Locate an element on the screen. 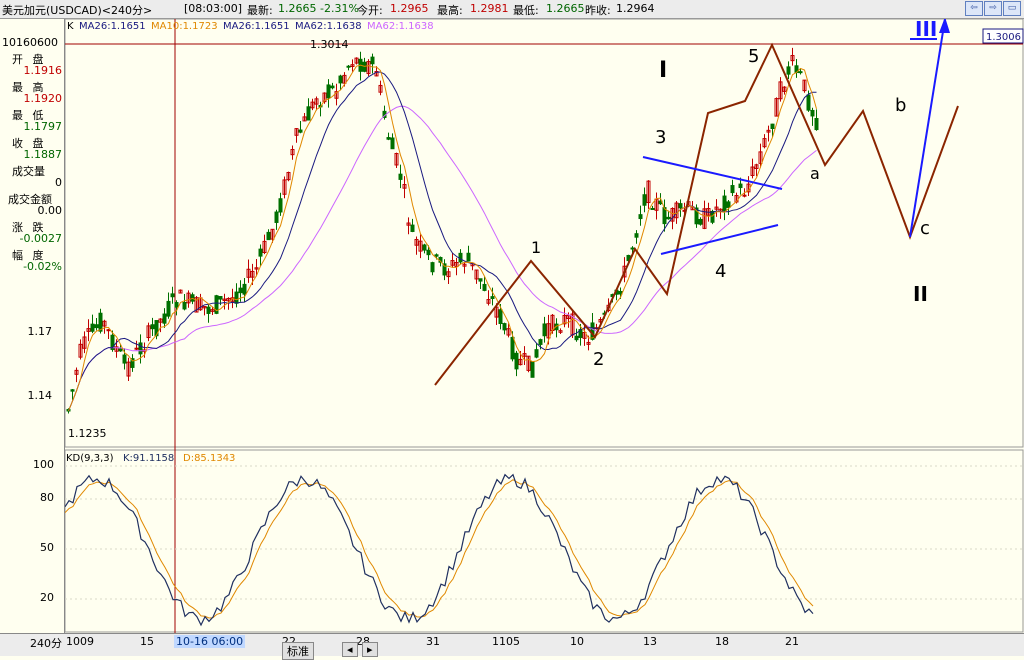  kd-tick-50: 50 is located at coordinates (47, 547).